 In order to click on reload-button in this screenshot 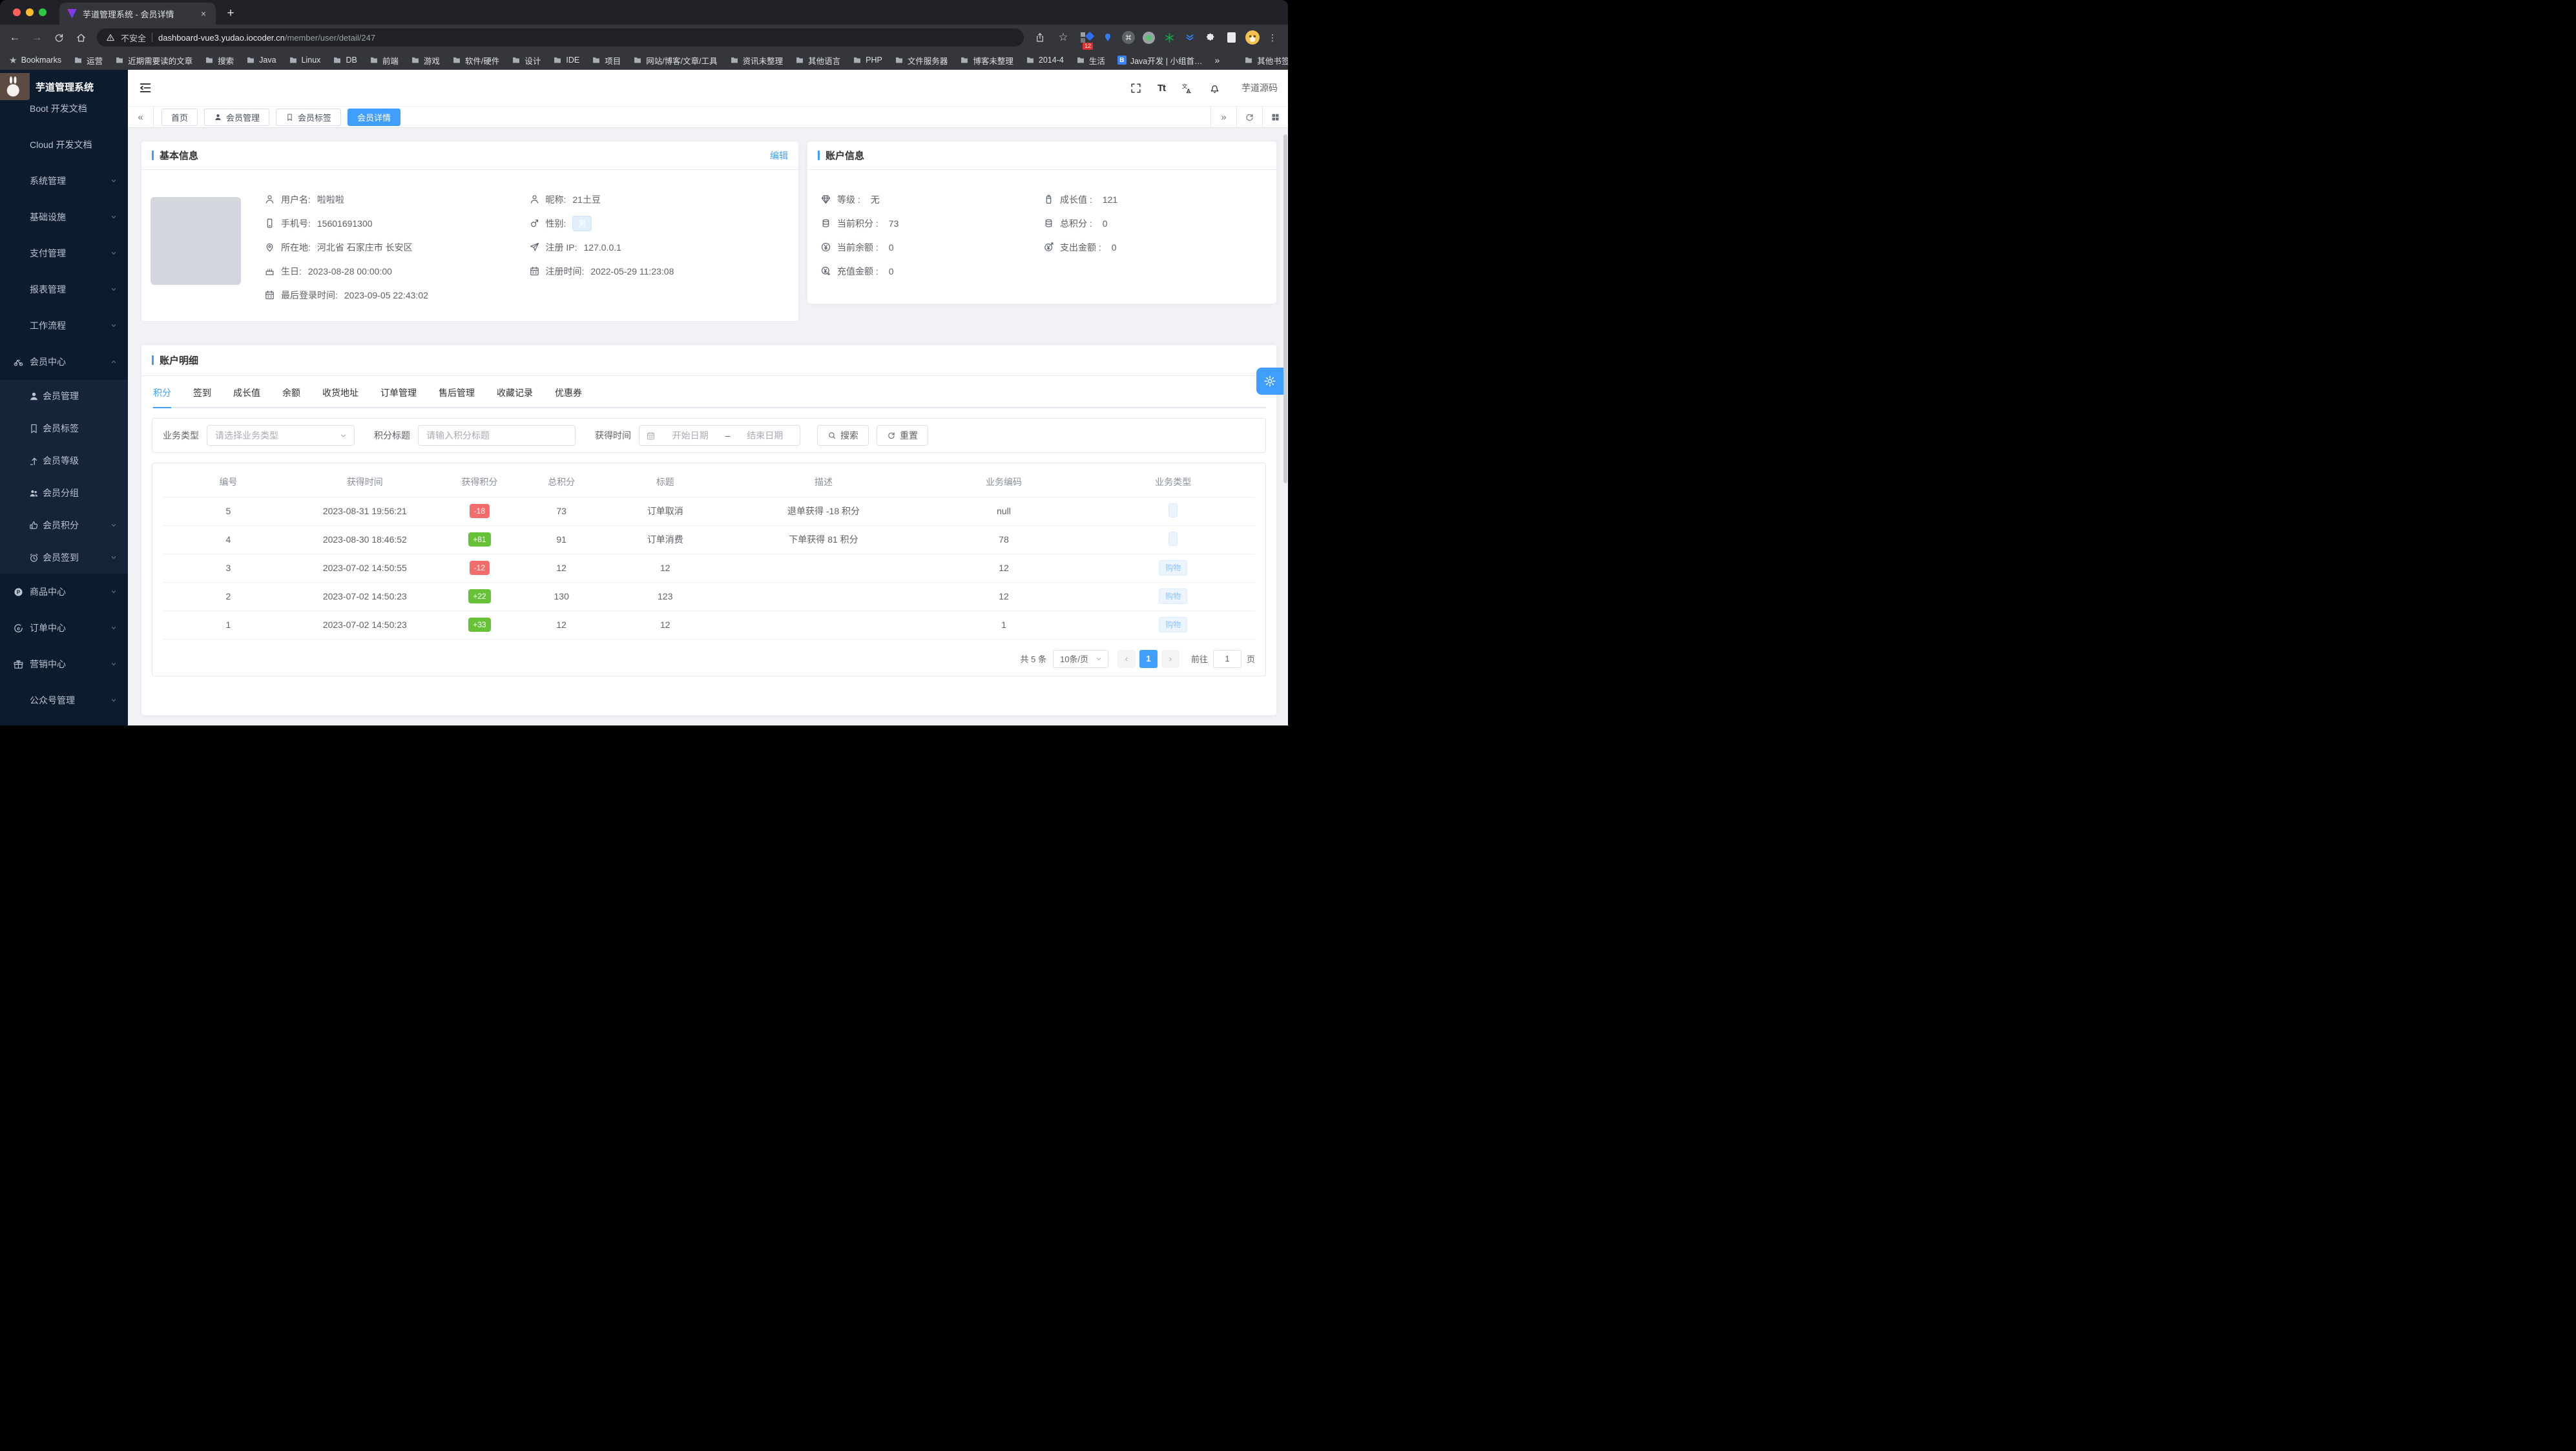, I will do `click(58, 37)`.